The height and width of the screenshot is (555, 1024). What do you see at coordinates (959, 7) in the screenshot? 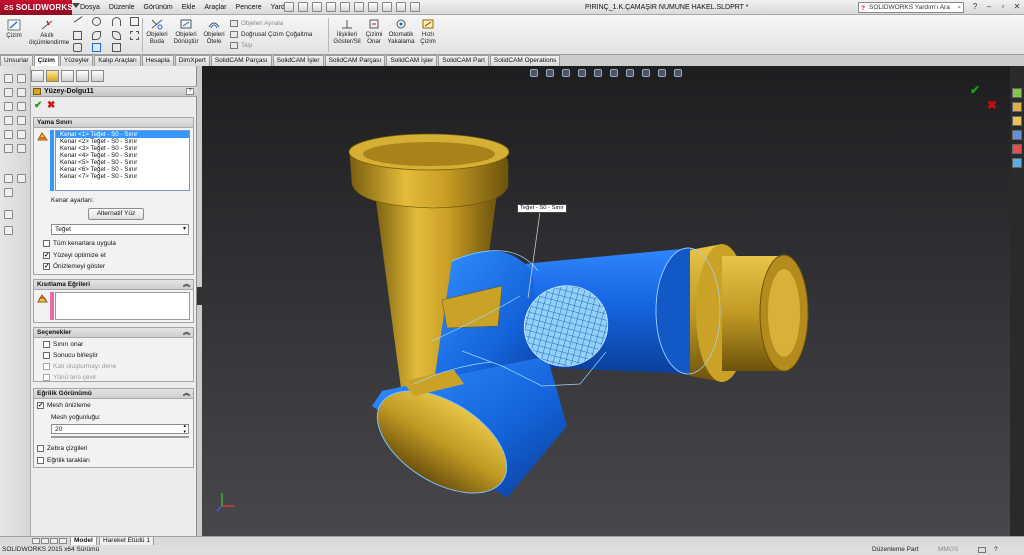
I see `search-icon: ⌕` at bounding box center [959, 7].